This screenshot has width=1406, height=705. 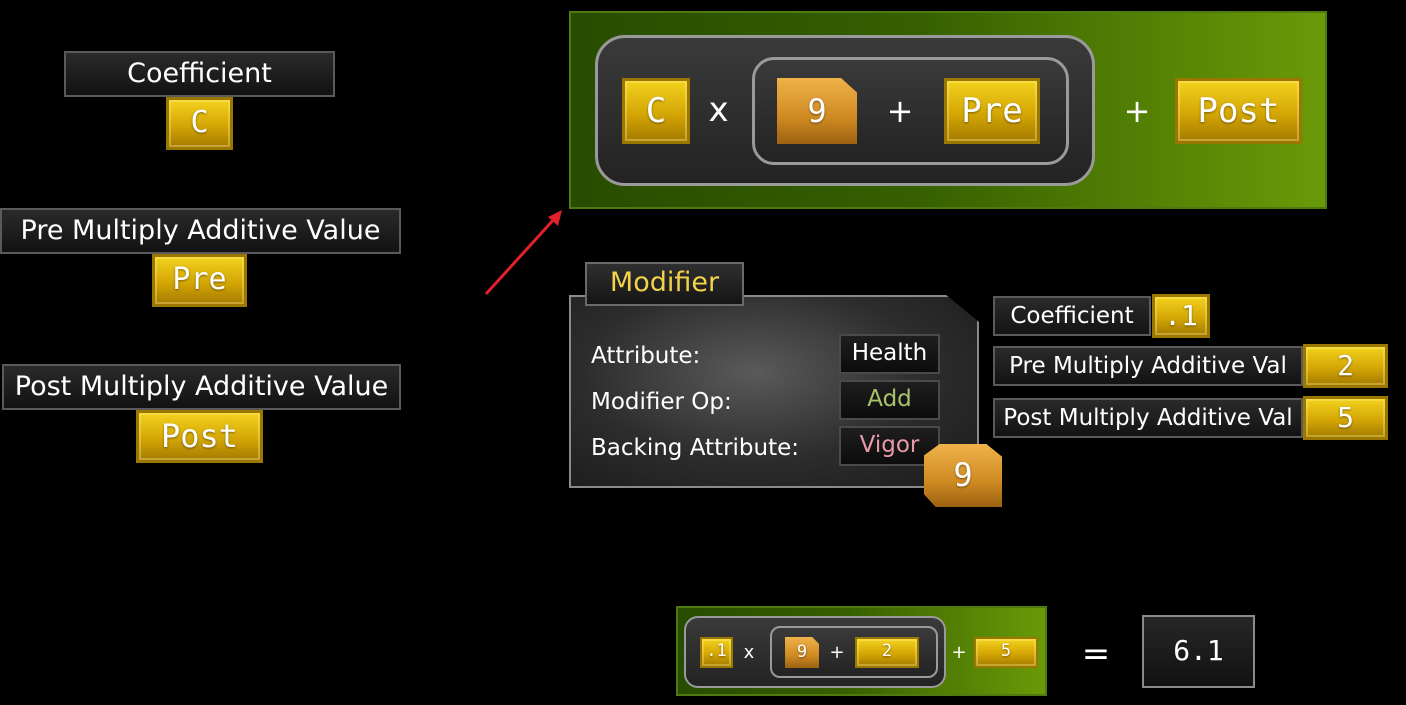 What do you see at coordinates (959, 652) in the screenshot?
I see `example-plus-2: +` at bounding box center [959, 652].